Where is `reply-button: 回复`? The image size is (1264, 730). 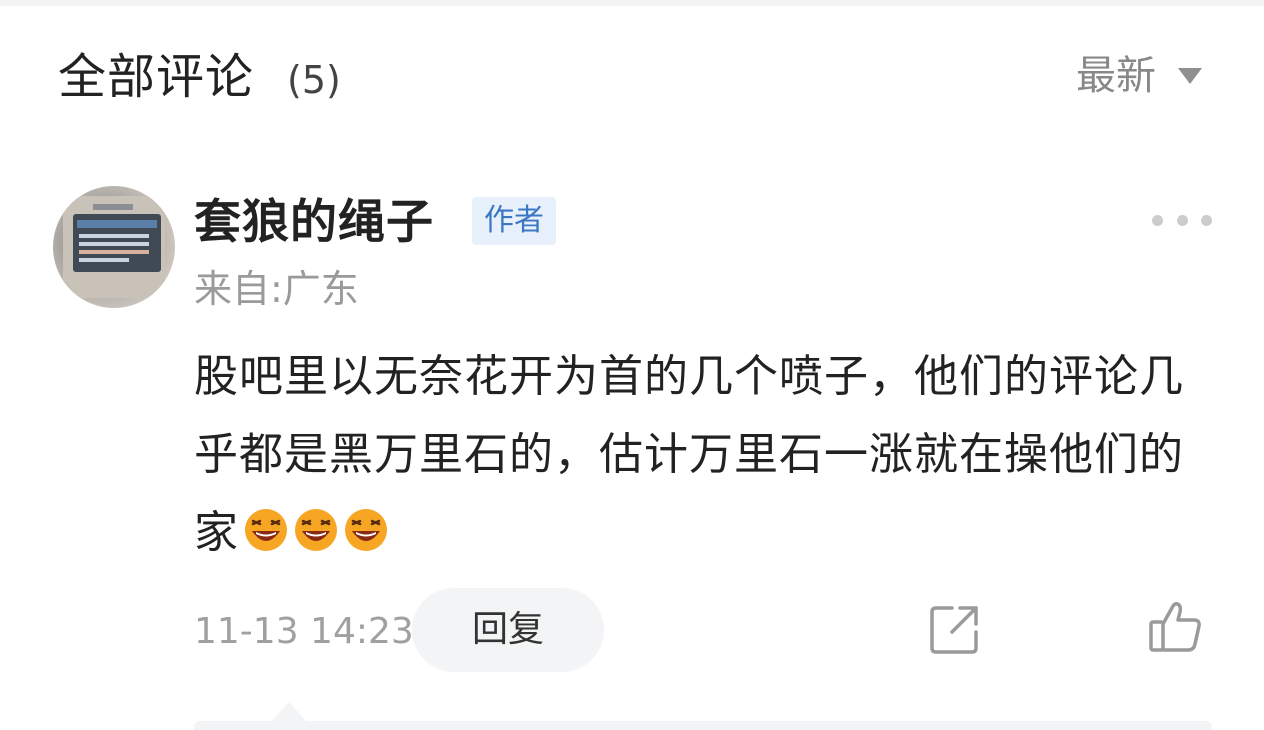 reply-button: 回复 is located at coordinates (508, 630).